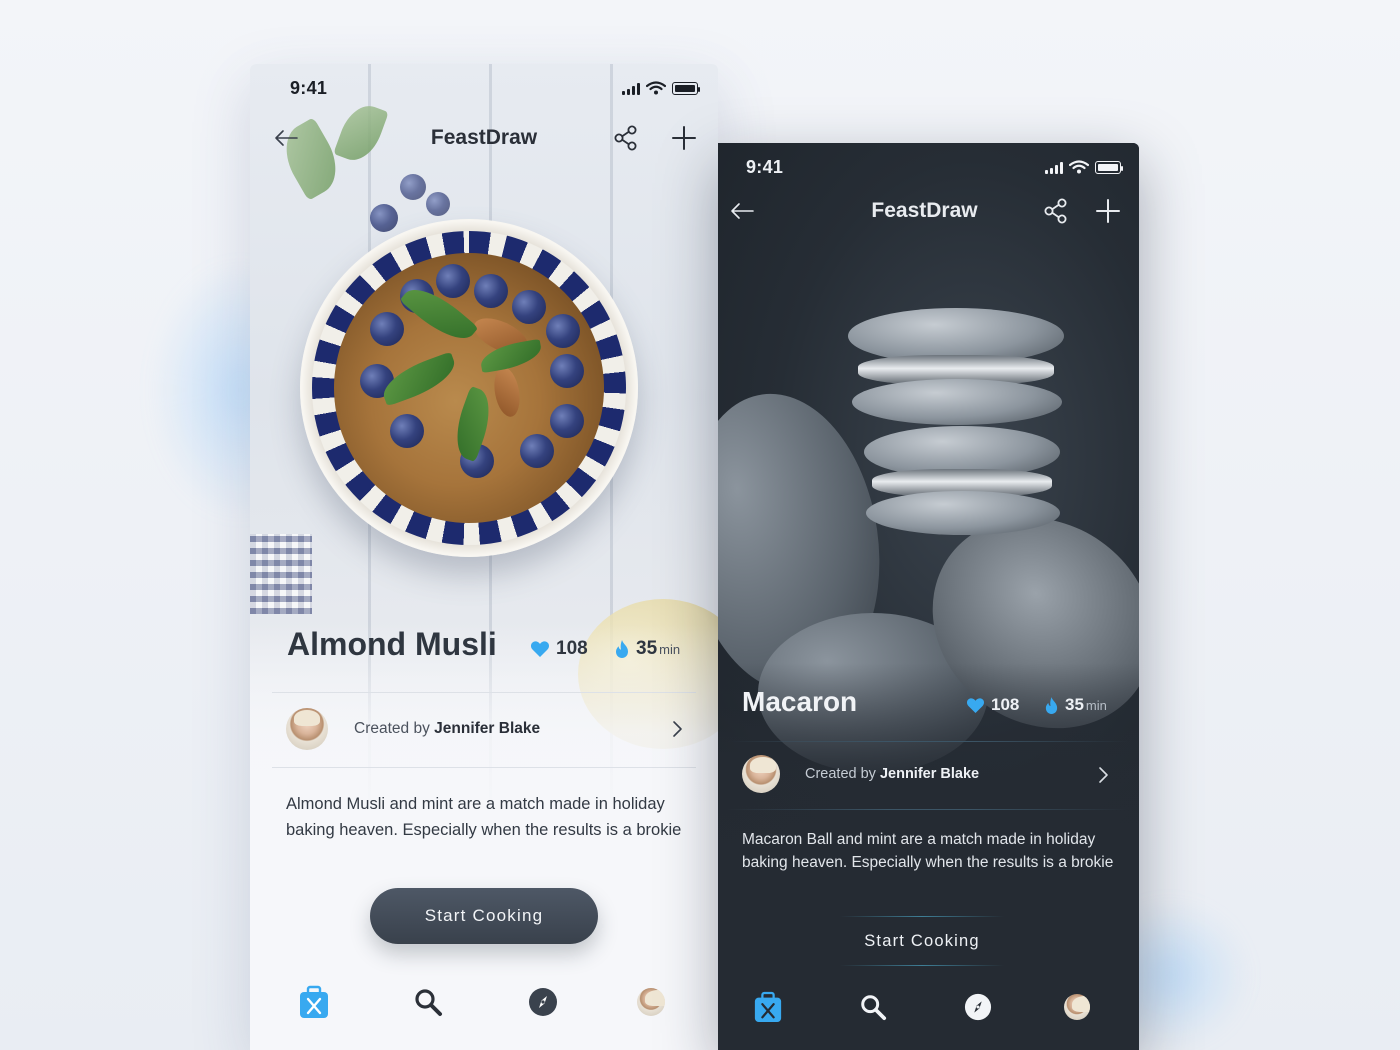 This screenshot has height=1050, width=1400. I want to click on recipe-title: Almond Musli, so click(392, 644).